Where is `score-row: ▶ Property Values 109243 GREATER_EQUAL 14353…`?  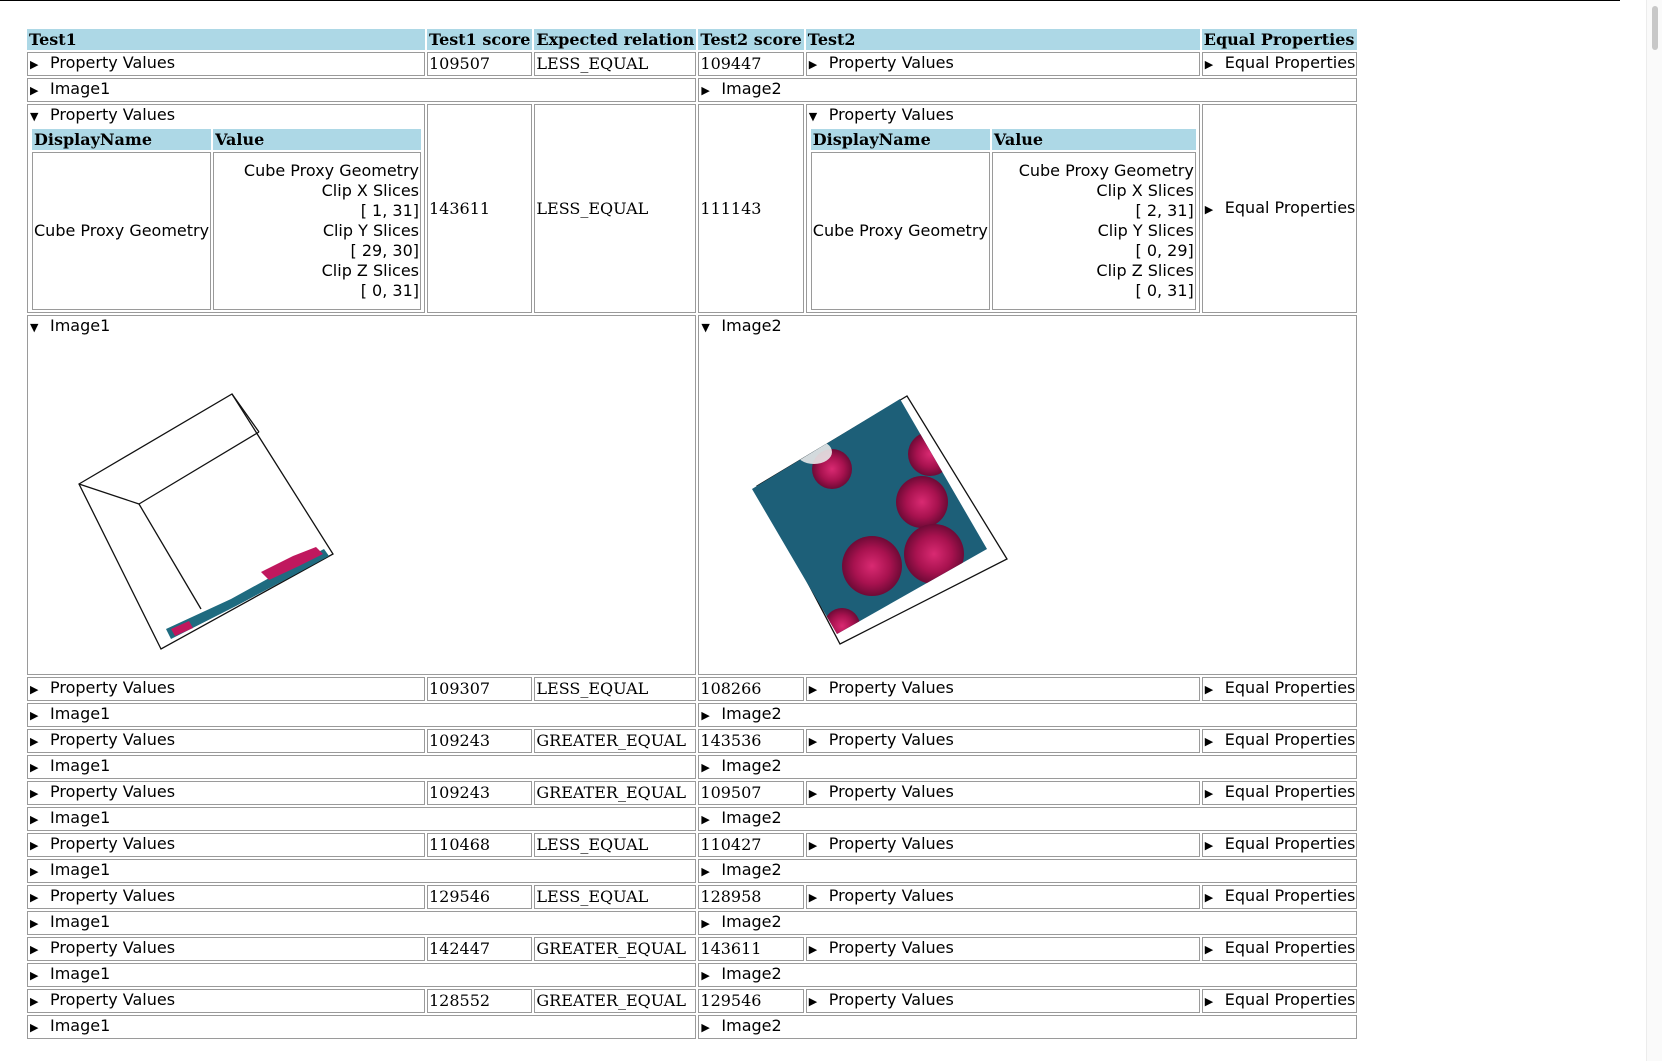 score-row: ▶ Property Values 109243 GREATER_EQUAL 14353… is located at coordinates (692, 741).